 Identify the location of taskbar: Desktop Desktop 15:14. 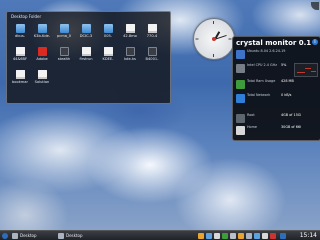
(160, 235).